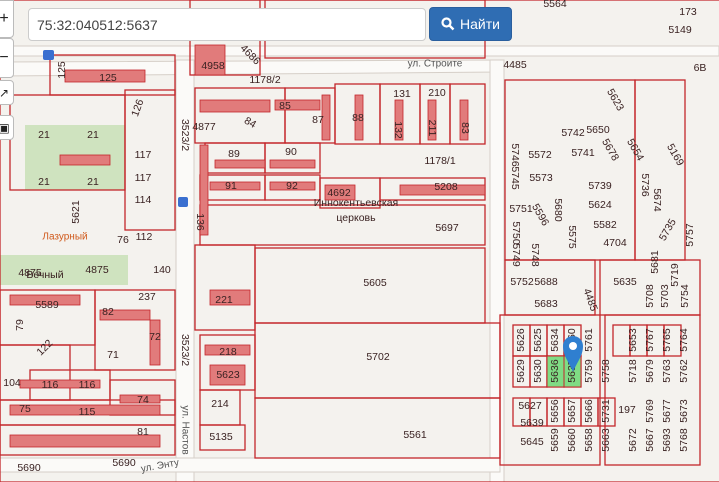 The width and height of the screenshot is (719, 482). What do you see at coordinates (432, 128) in the screenshot?
I see `parcel-label: 211` at bounding box center [432, 128].